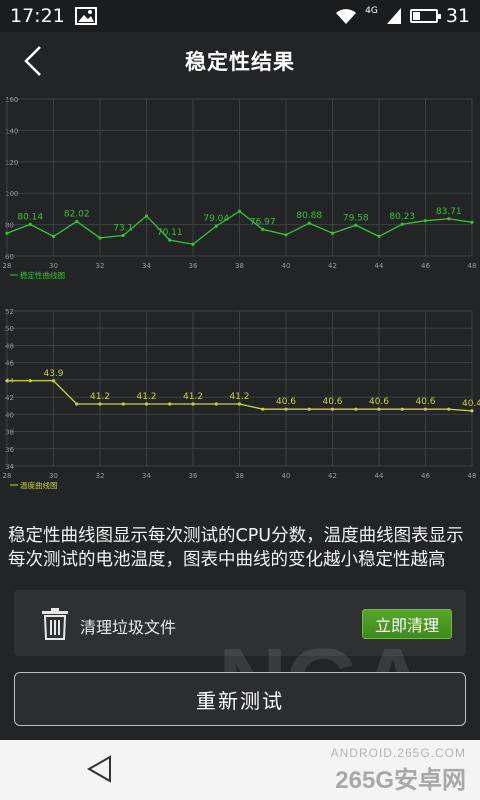 This screenshot has height=800, width=480. What do you see at coordinates (42, 275) in the screenshot?
I see `legend-label: 稳定性曲线图` at bounding box center [42, 275].